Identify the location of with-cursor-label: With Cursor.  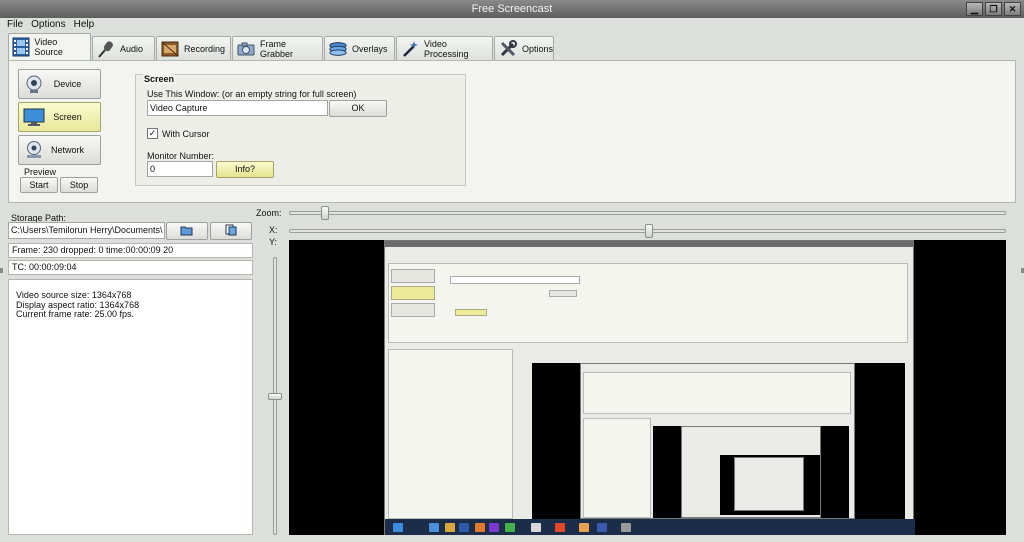
(186, 134).